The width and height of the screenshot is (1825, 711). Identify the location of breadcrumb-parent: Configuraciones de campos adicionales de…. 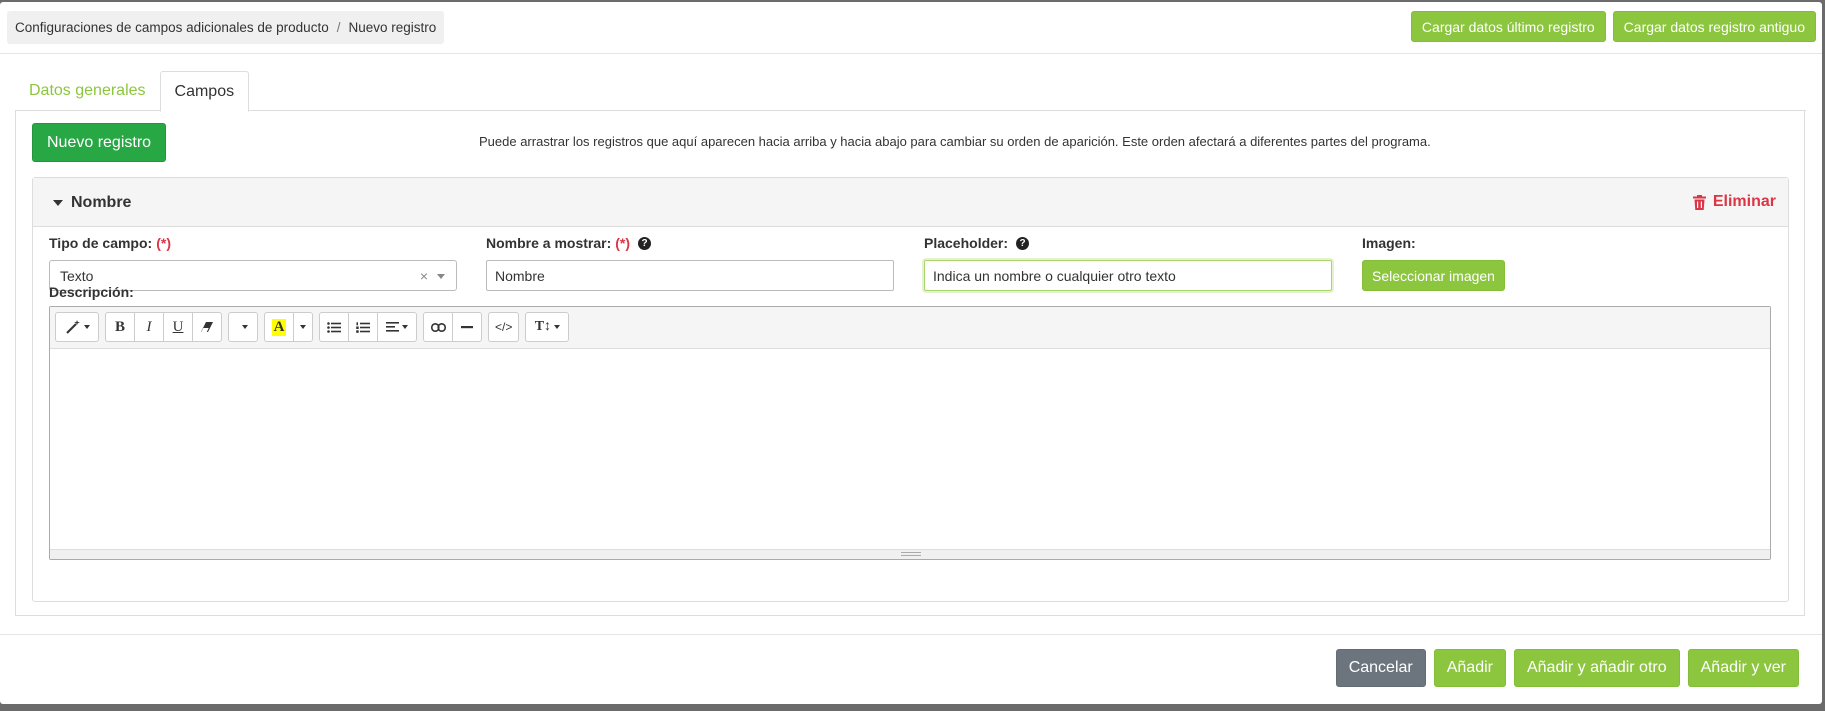
(172, 27).